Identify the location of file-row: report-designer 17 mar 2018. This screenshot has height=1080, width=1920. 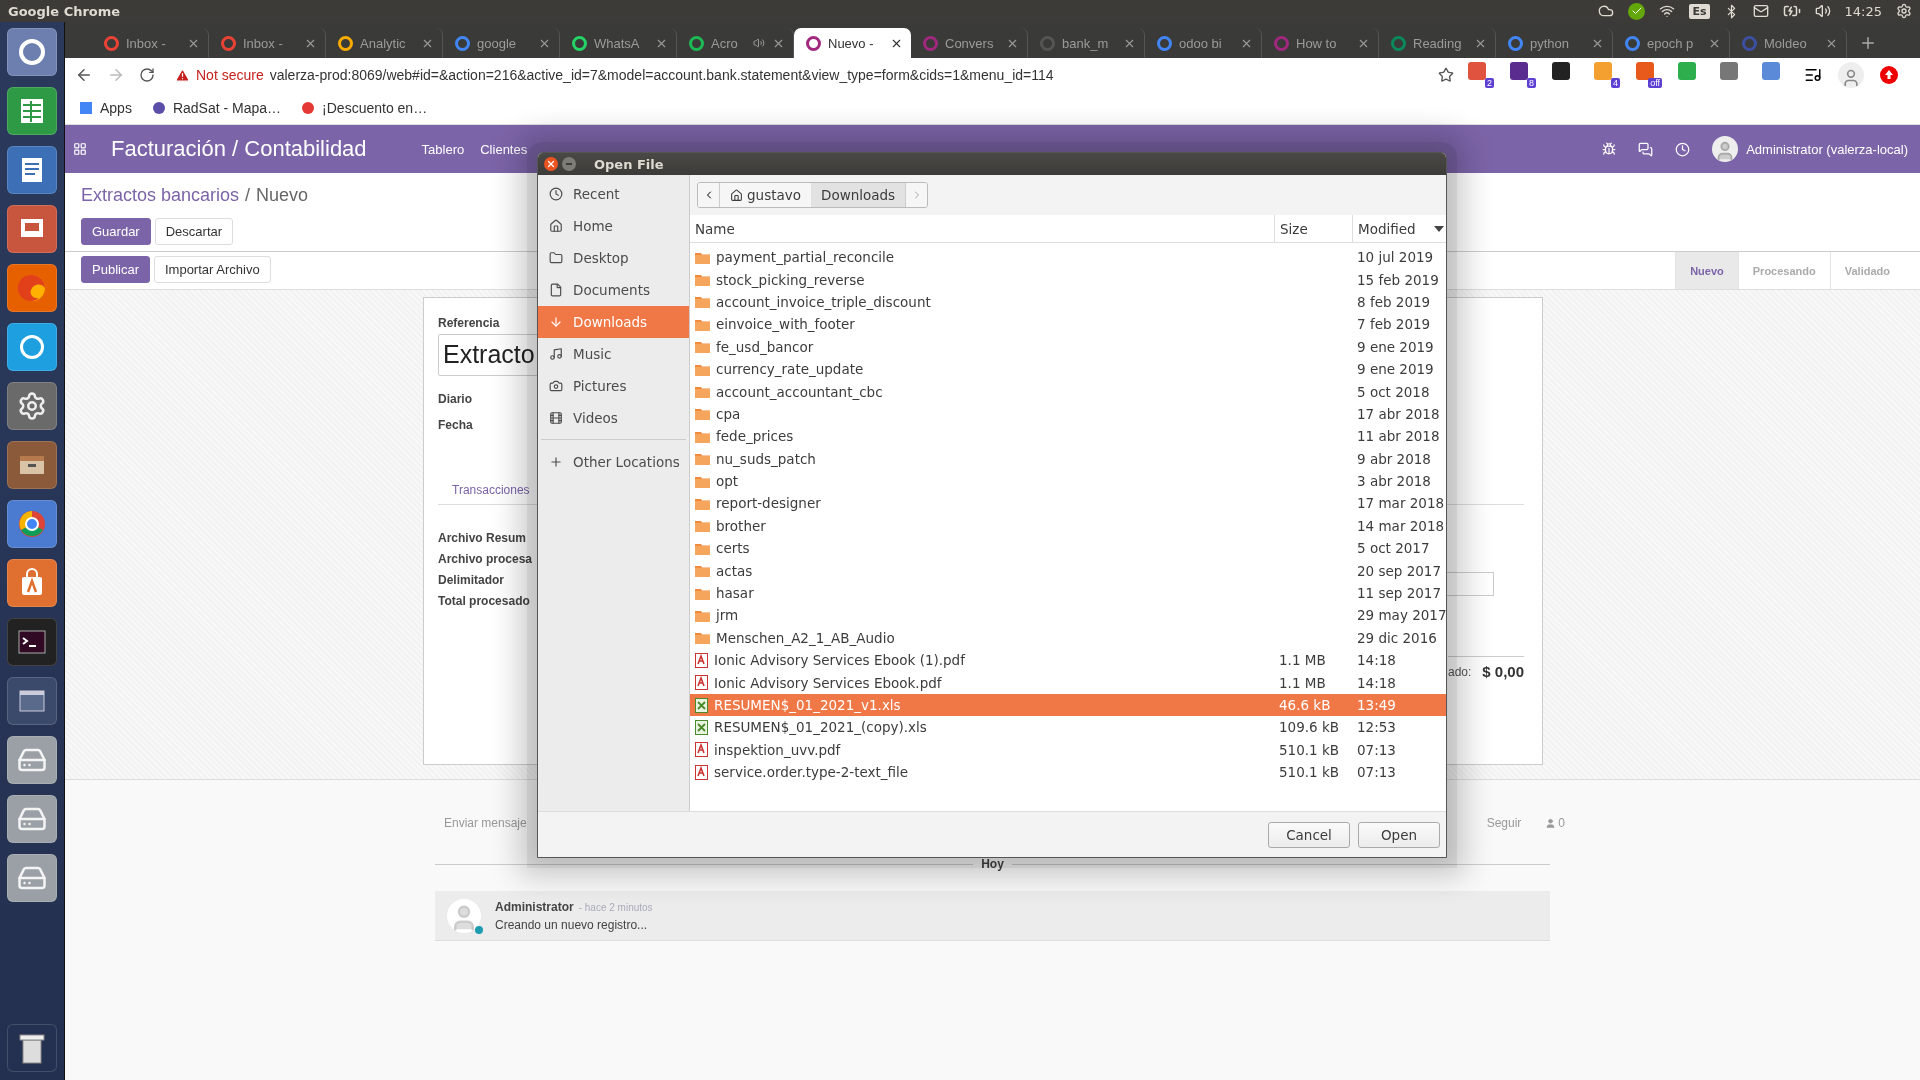
(1068, 503).